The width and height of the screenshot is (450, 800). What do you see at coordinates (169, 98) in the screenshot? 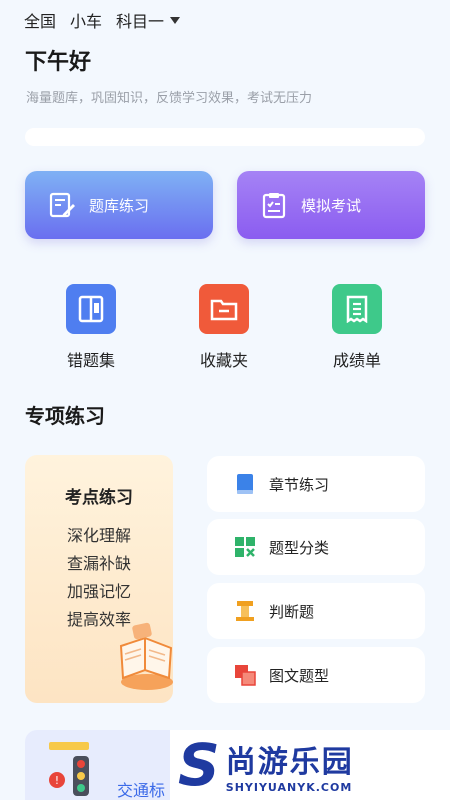
I see `subtitle: 海量题库，巩固知识，反馈学习效果，考试无压力` at bounding box center [169, 98].